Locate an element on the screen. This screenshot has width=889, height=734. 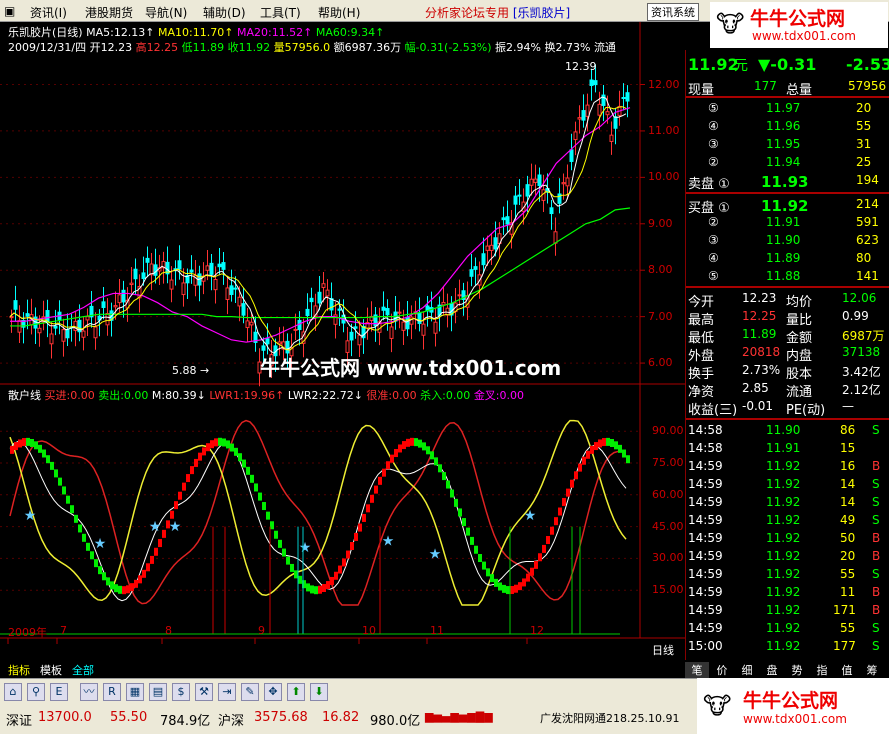
stat-value-2: 3.42亿 is located at coordinates (861, 372).